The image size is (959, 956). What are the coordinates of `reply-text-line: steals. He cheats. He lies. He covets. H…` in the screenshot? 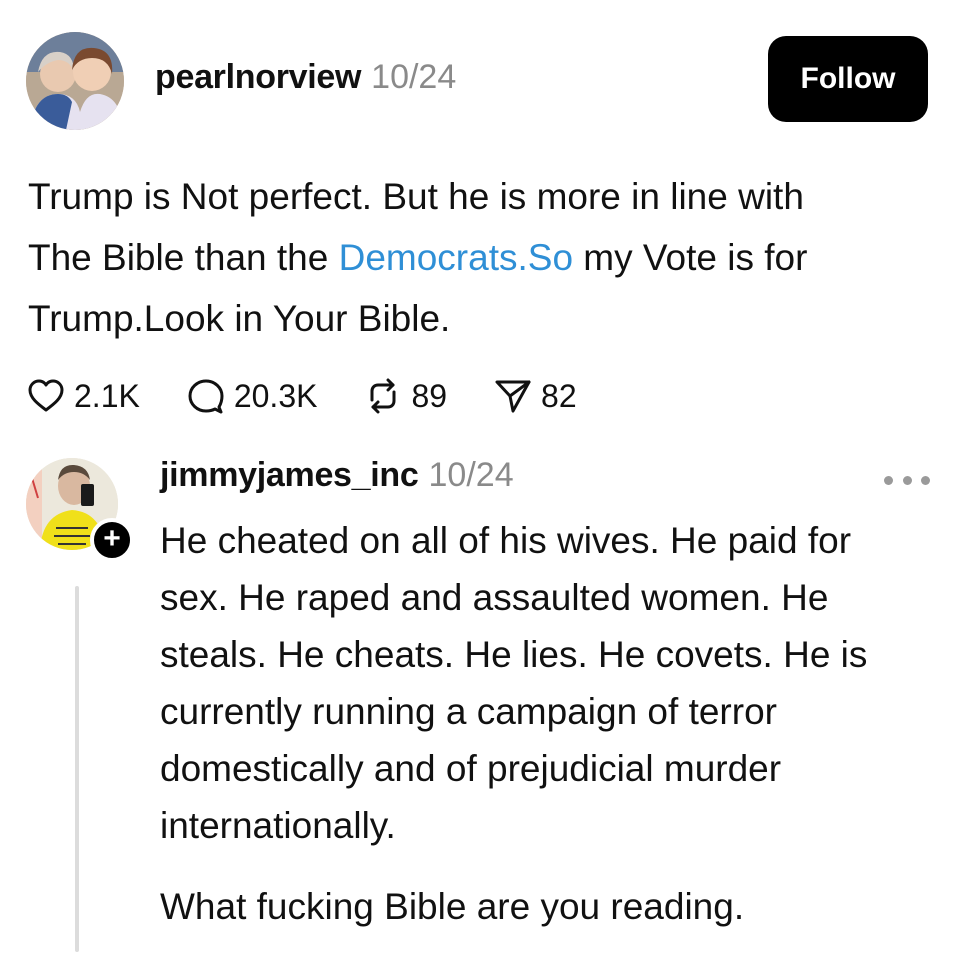 It's located at (514, 654).